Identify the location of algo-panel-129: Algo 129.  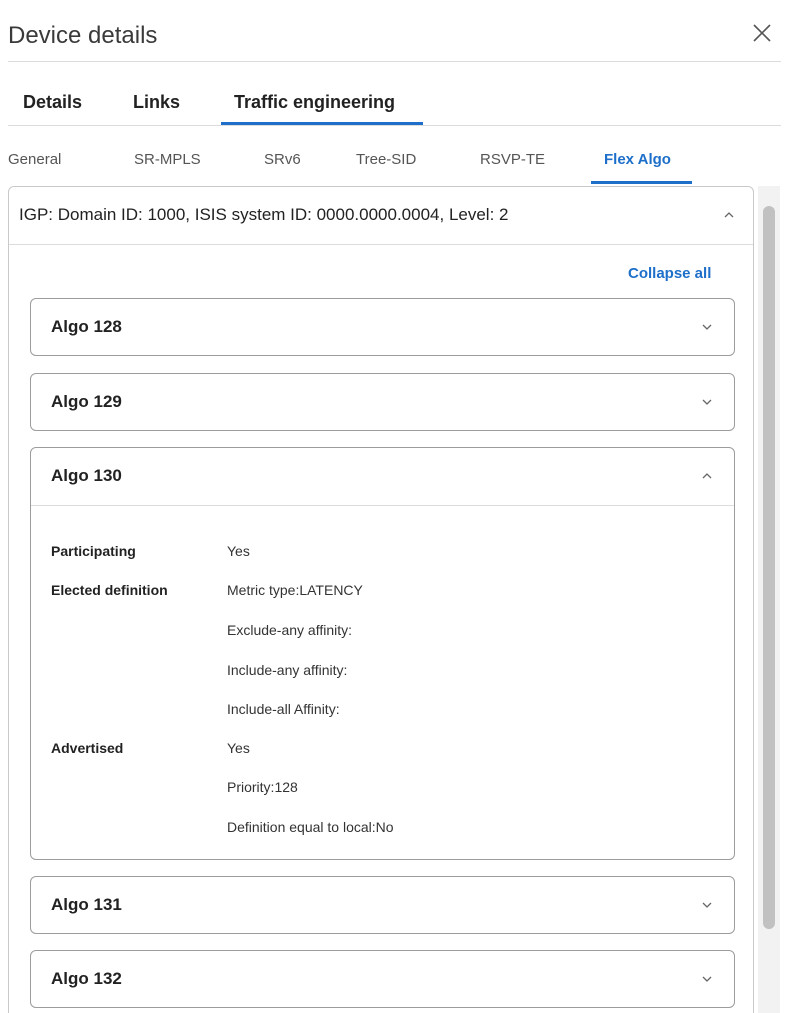
(382, 402).